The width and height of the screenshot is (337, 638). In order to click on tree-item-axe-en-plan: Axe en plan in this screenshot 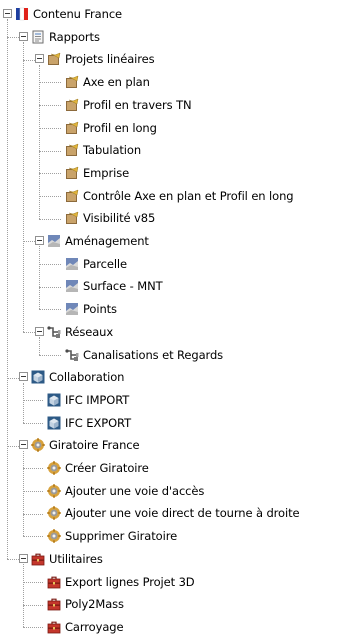, I will do `click(107, 82)`.